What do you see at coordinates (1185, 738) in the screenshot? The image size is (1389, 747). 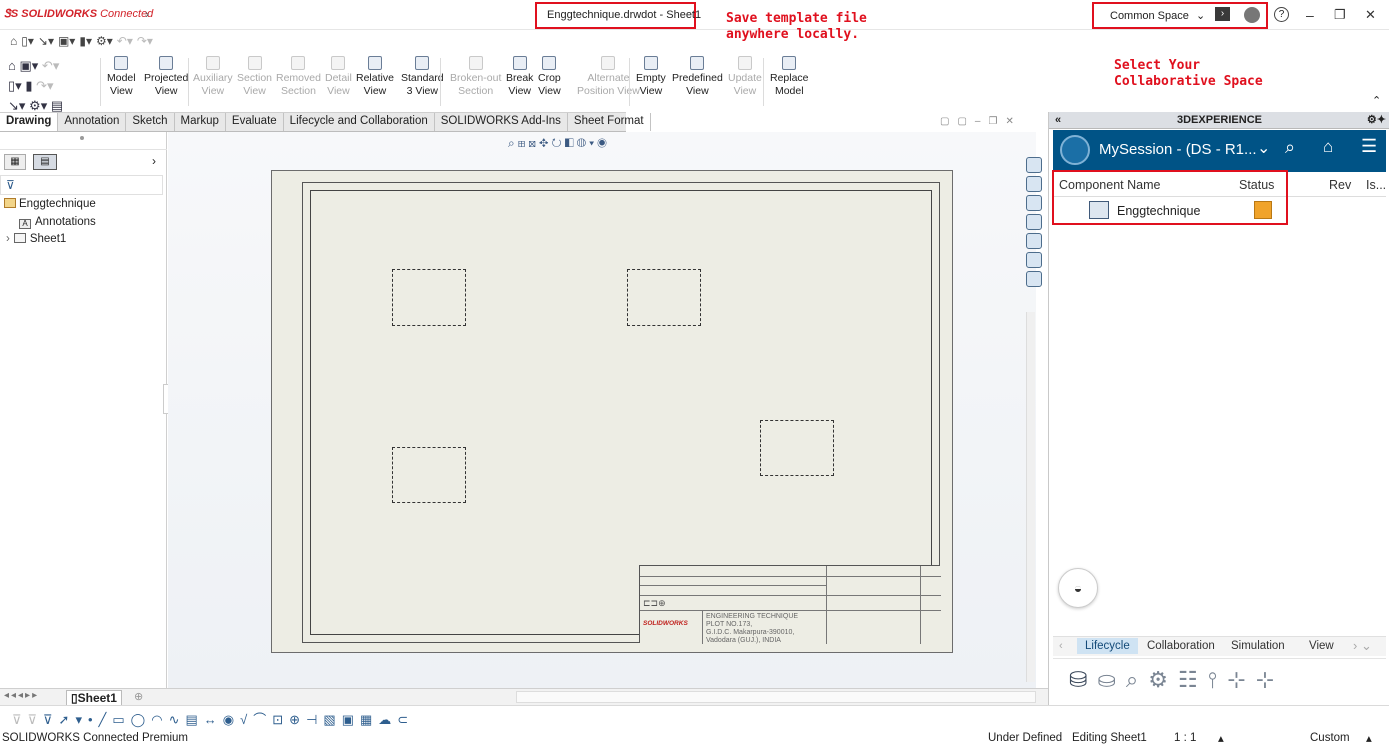 I see `status-scale: 1` at bounding box center [1185, 738].